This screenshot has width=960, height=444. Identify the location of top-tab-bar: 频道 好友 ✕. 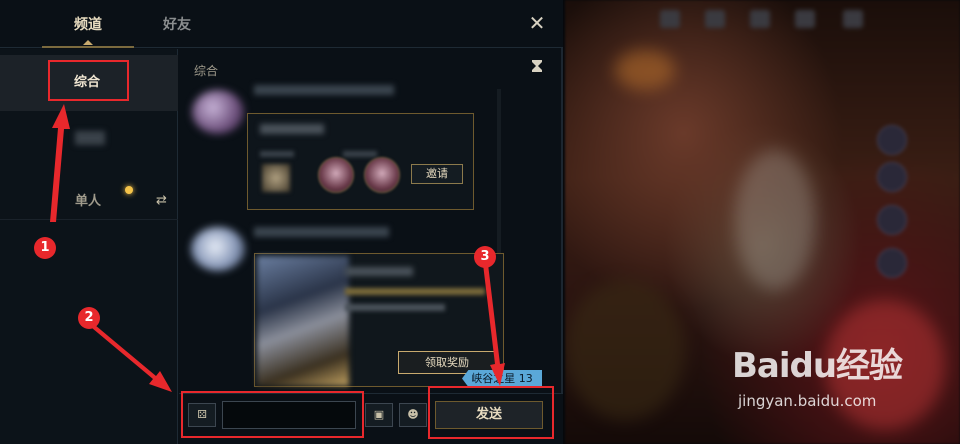
(281, 24).